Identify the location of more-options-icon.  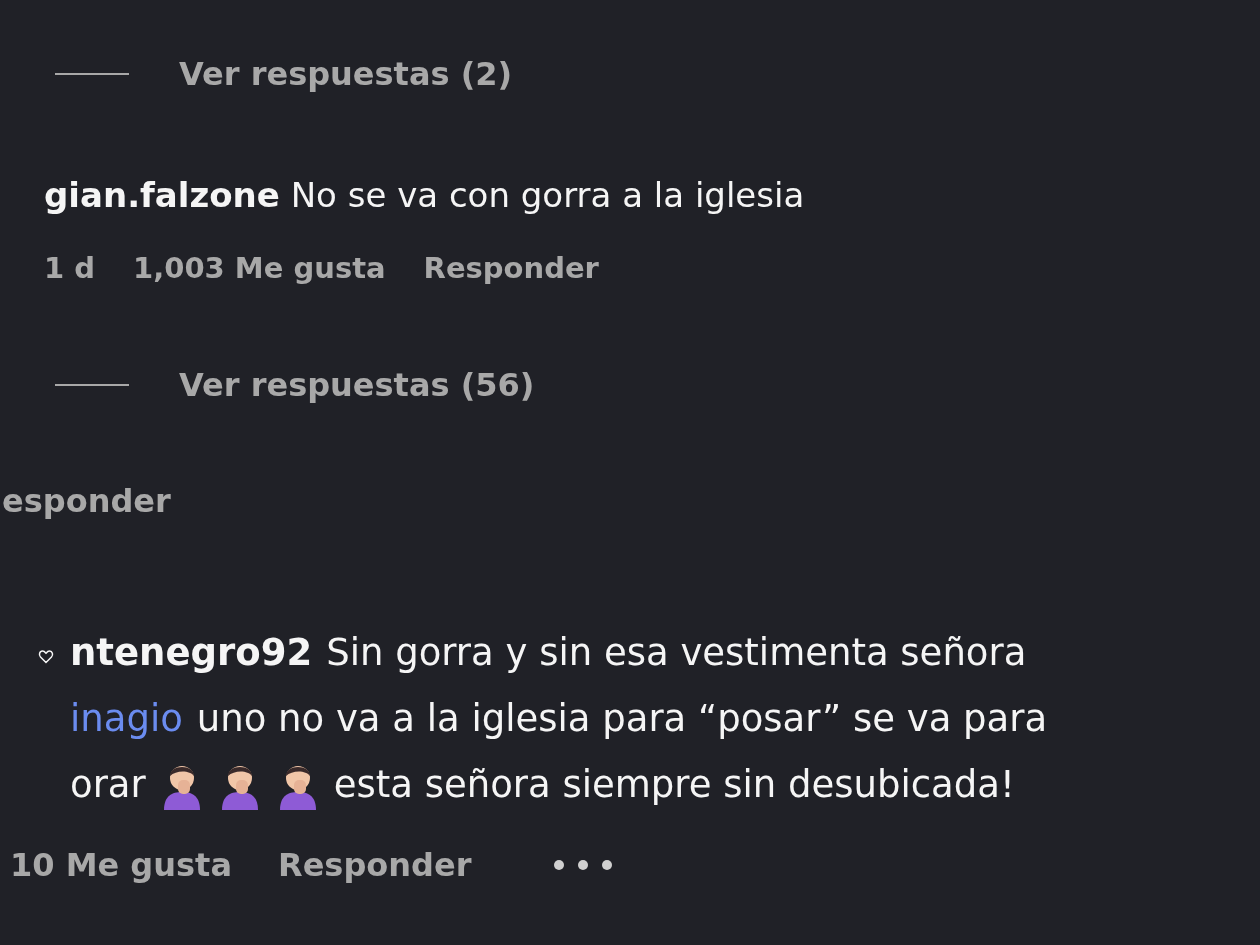
(583, 864).